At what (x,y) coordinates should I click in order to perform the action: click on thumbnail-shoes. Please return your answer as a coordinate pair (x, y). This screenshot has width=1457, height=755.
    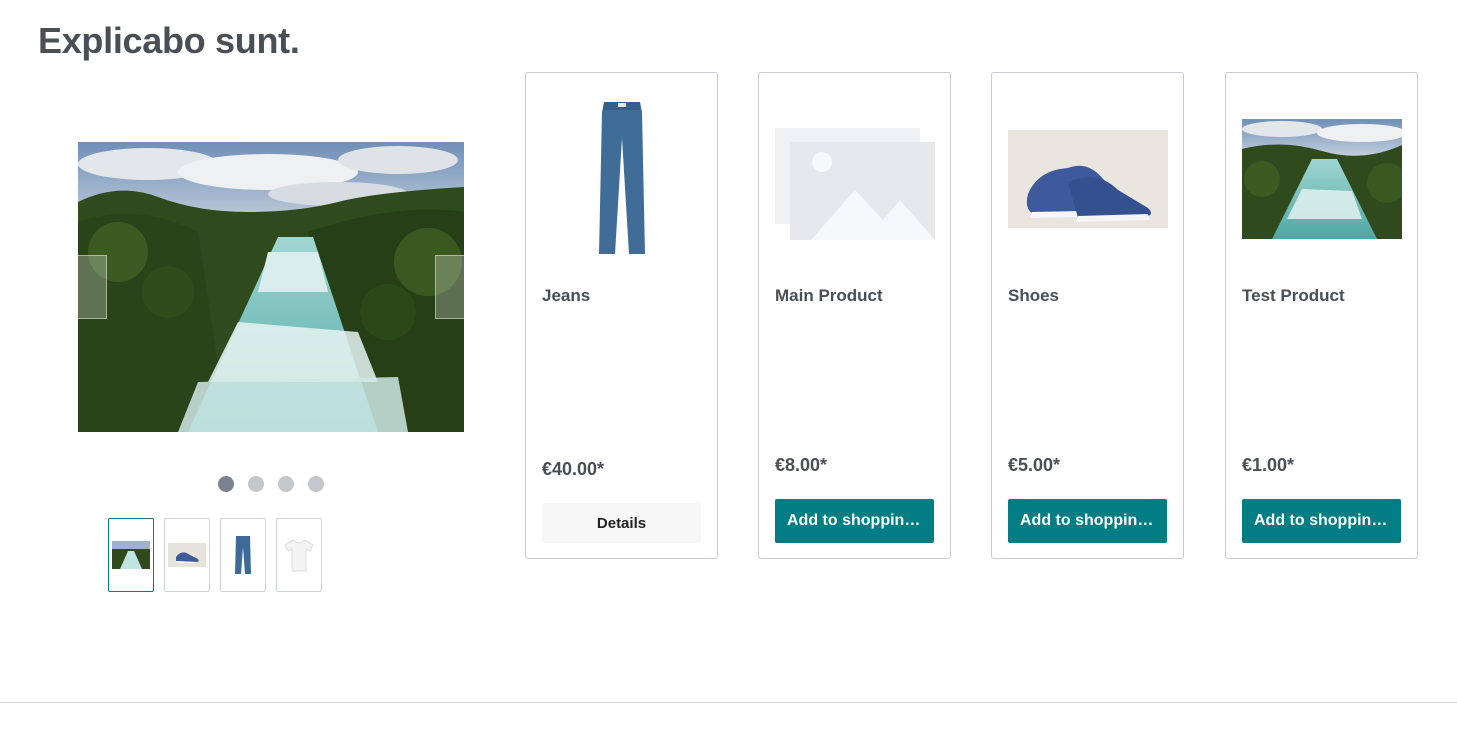
    Looking at the image, I should click on (187, 555).